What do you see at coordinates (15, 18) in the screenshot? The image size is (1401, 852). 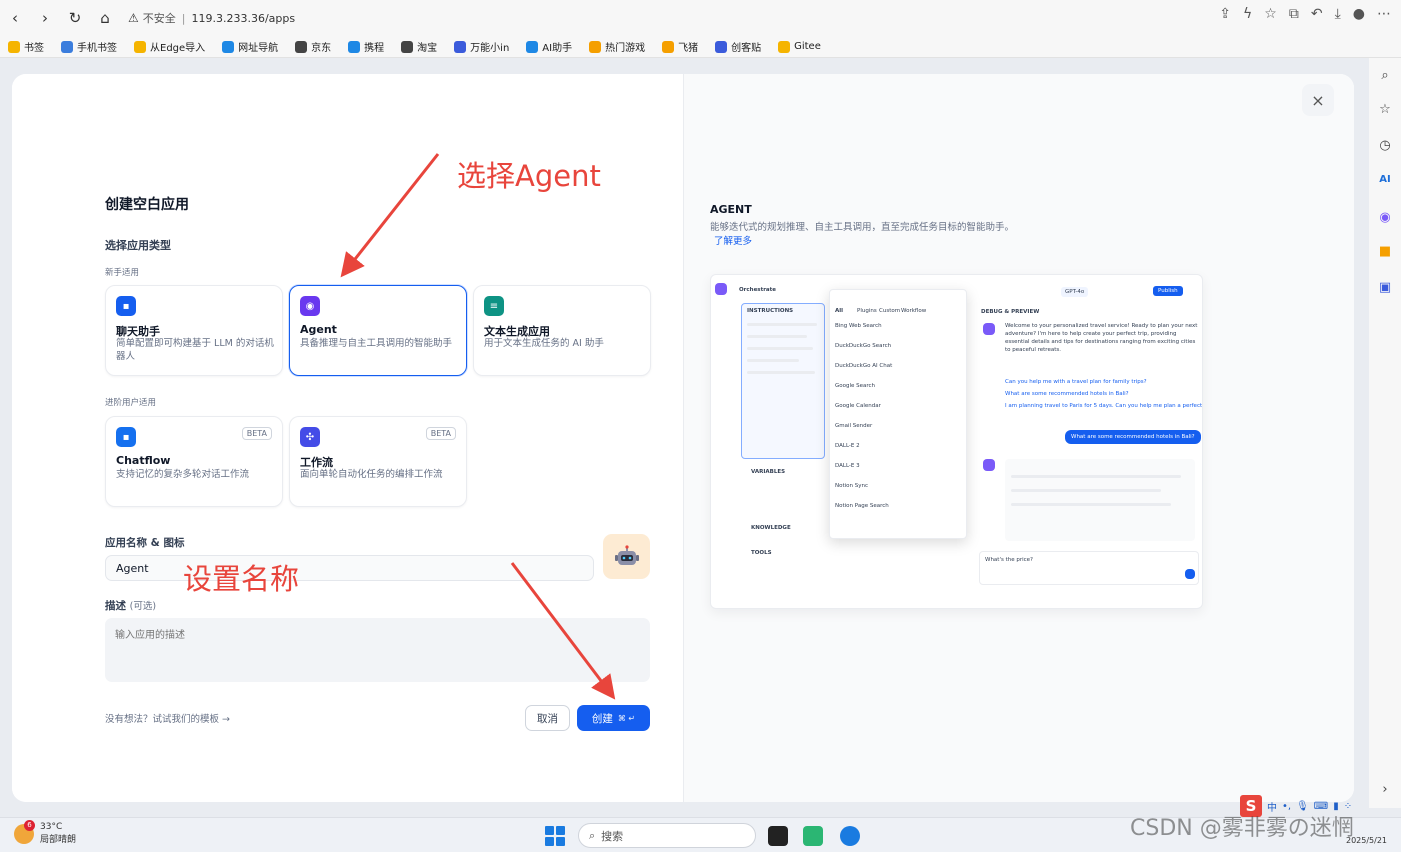 I see `back-icon: ‹` at bounding box center [15, 18].